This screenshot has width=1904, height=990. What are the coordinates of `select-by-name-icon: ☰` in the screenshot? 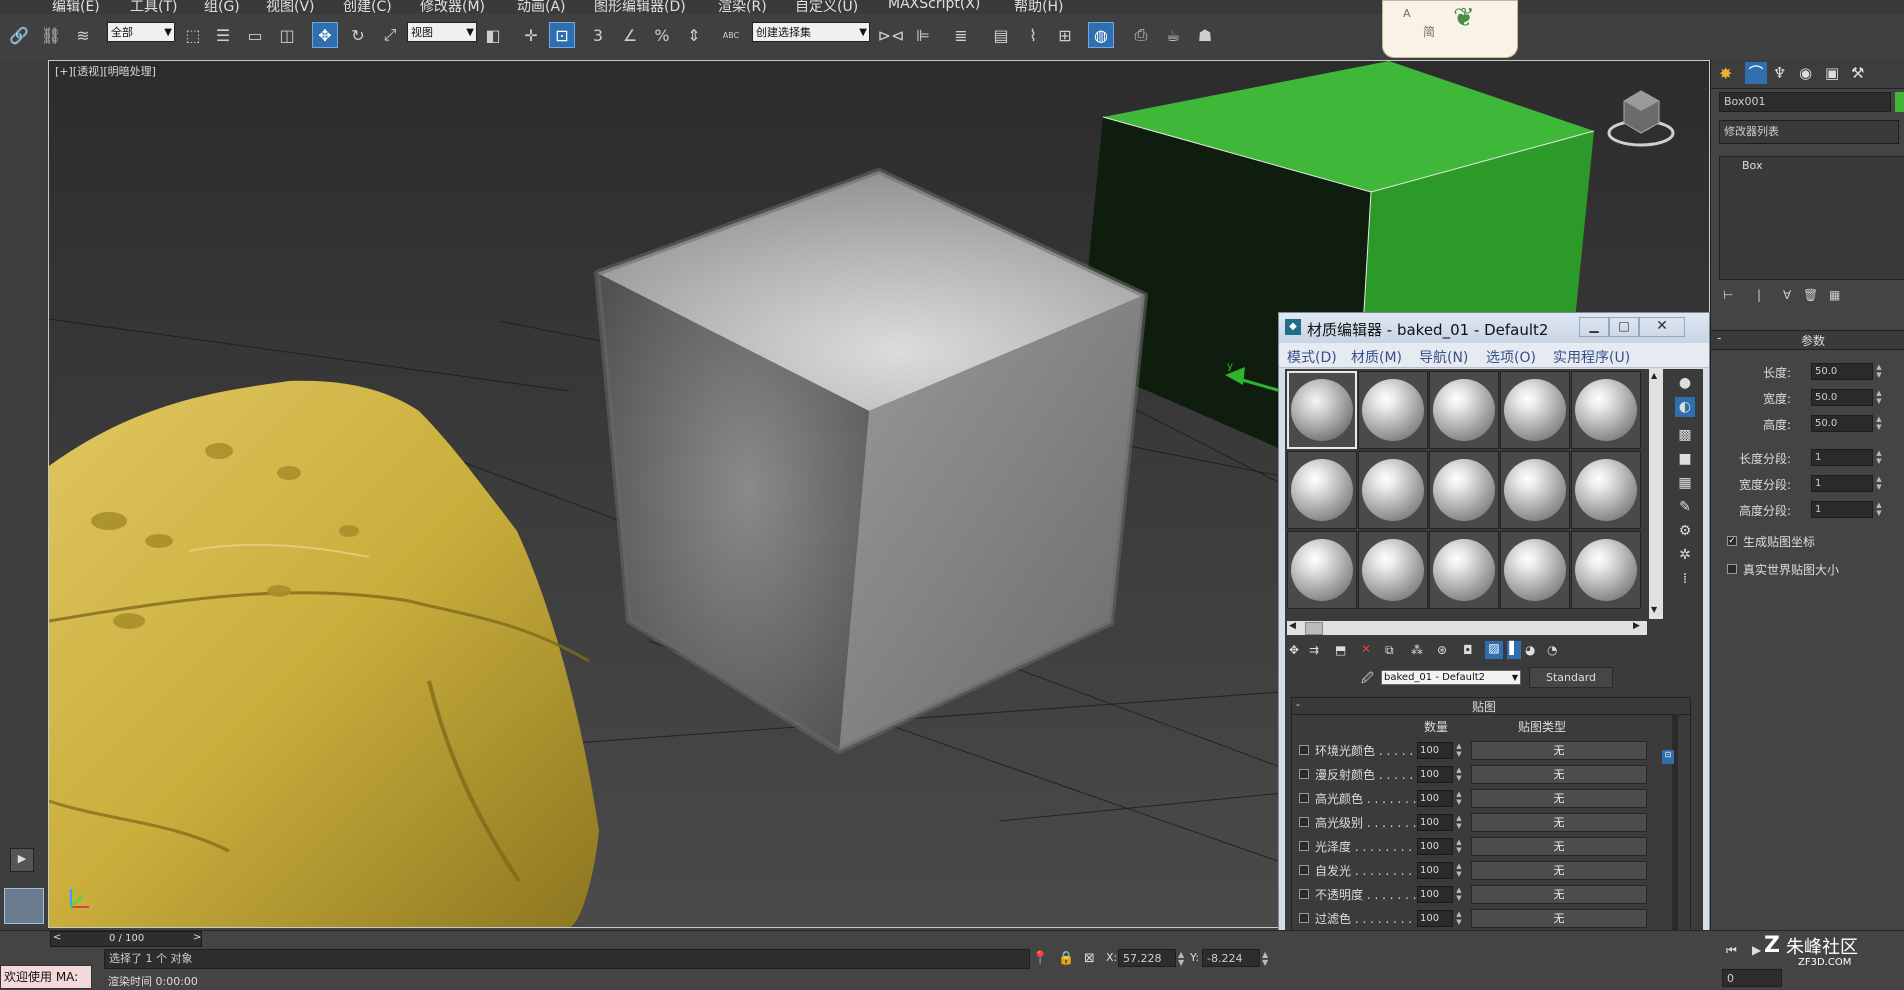 It's located at (223, 35).